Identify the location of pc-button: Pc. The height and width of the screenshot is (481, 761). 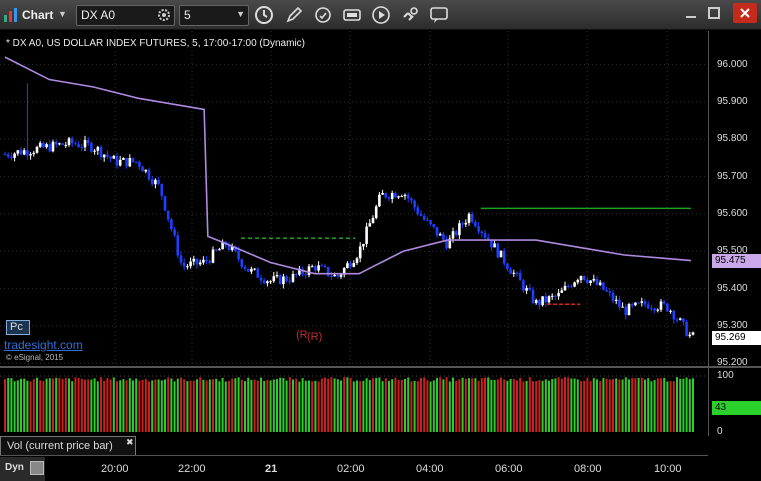
(18, 327).